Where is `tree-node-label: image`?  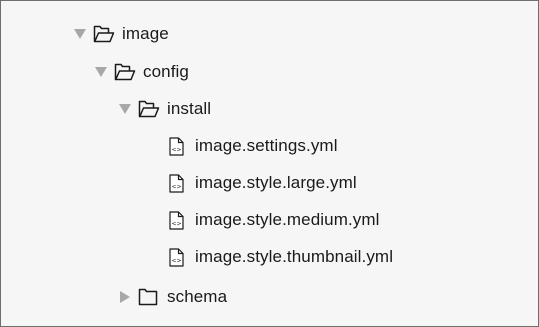
tree-node-label: image is located at coordinates (145, 33).